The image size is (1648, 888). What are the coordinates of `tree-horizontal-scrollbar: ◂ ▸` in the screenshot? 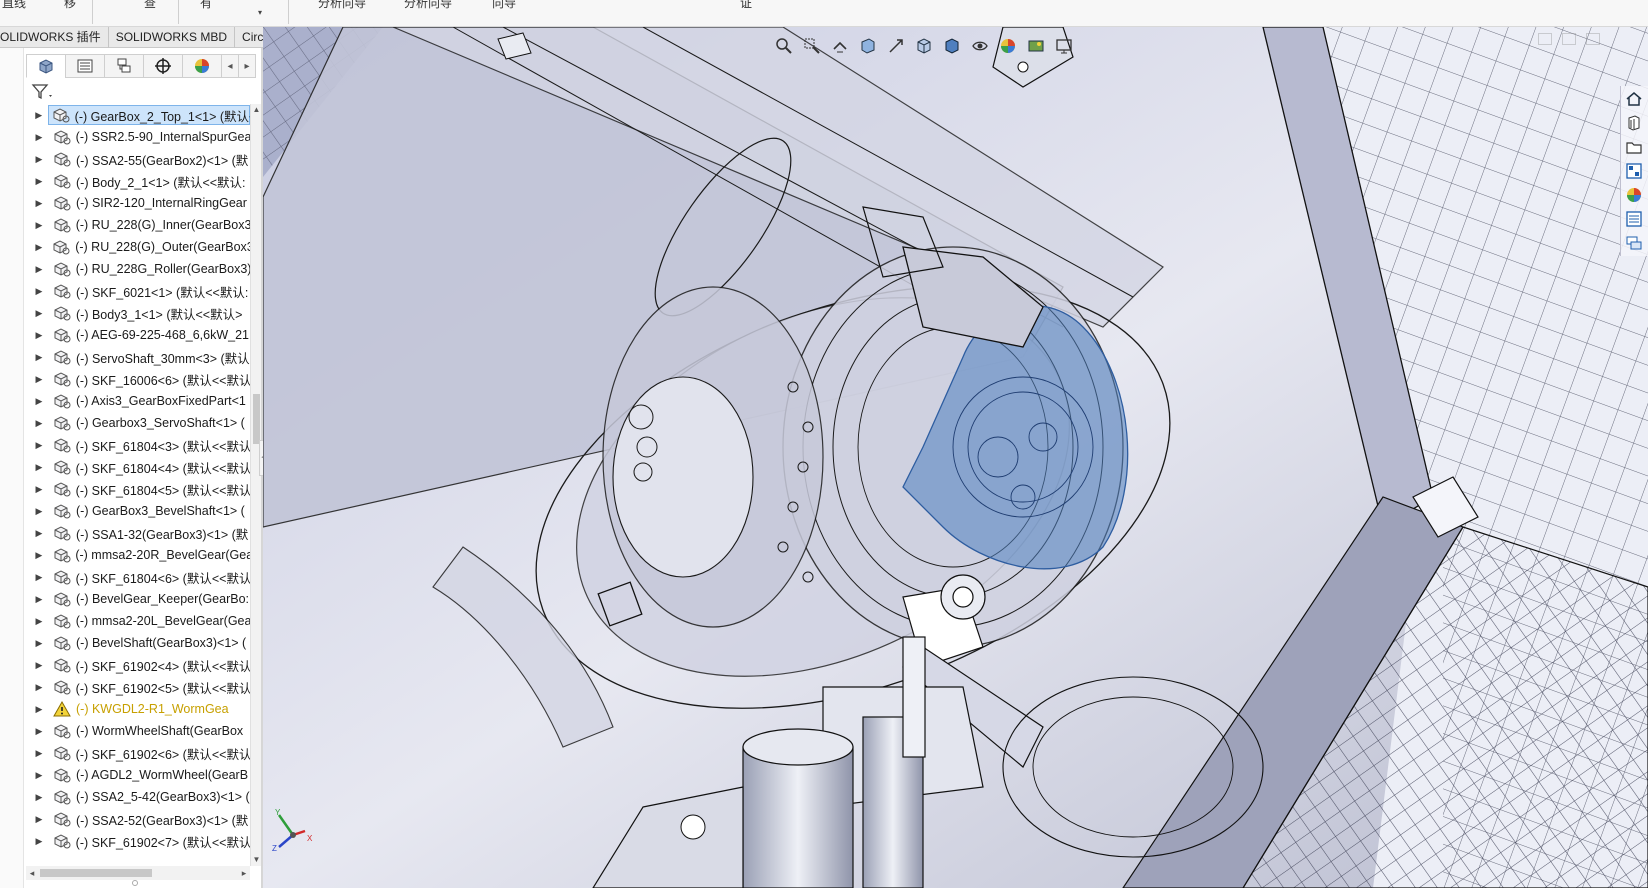 It's located at (138, 873).